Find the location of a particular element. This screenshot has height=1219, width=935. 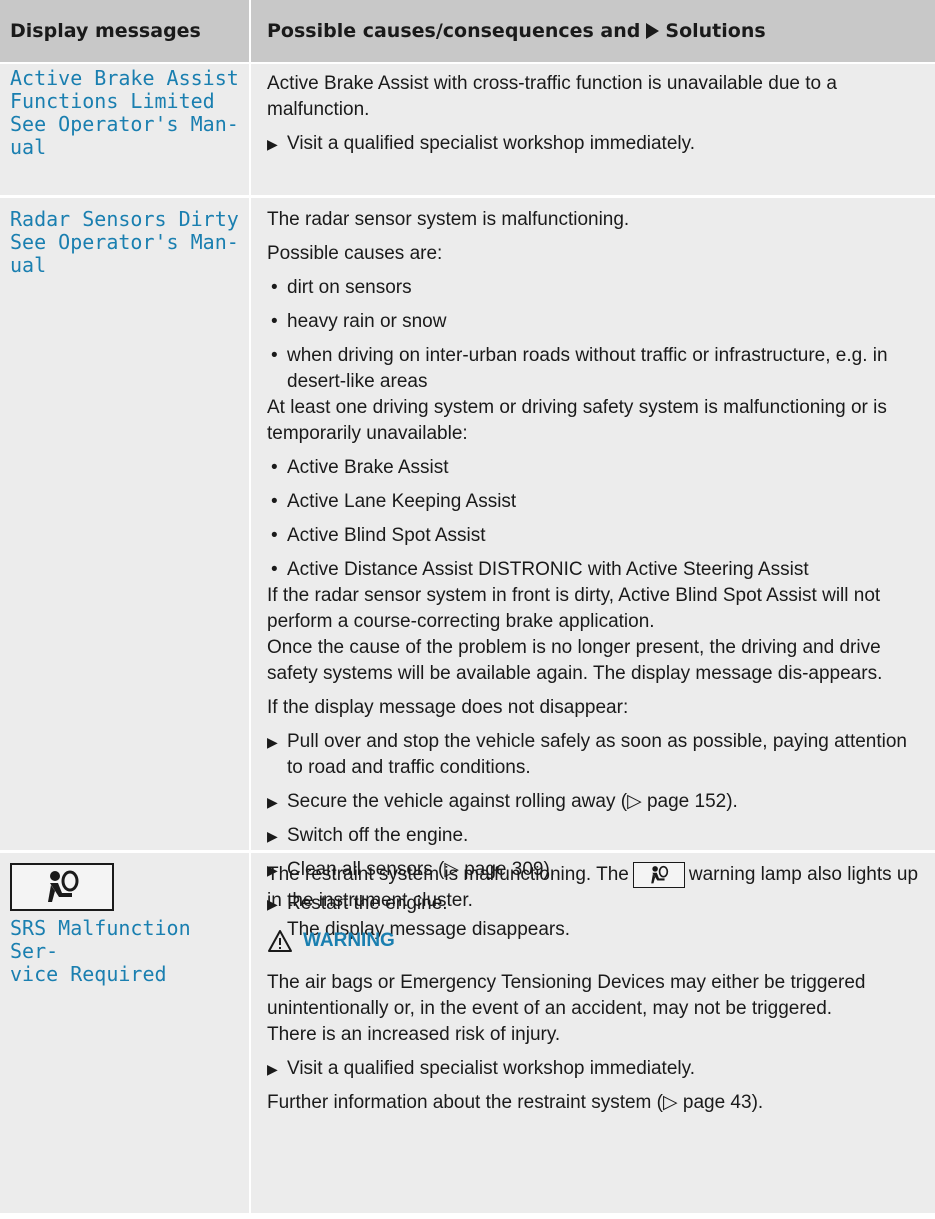

header-solutions-label: Solutions is located at coordinates (715, 31).